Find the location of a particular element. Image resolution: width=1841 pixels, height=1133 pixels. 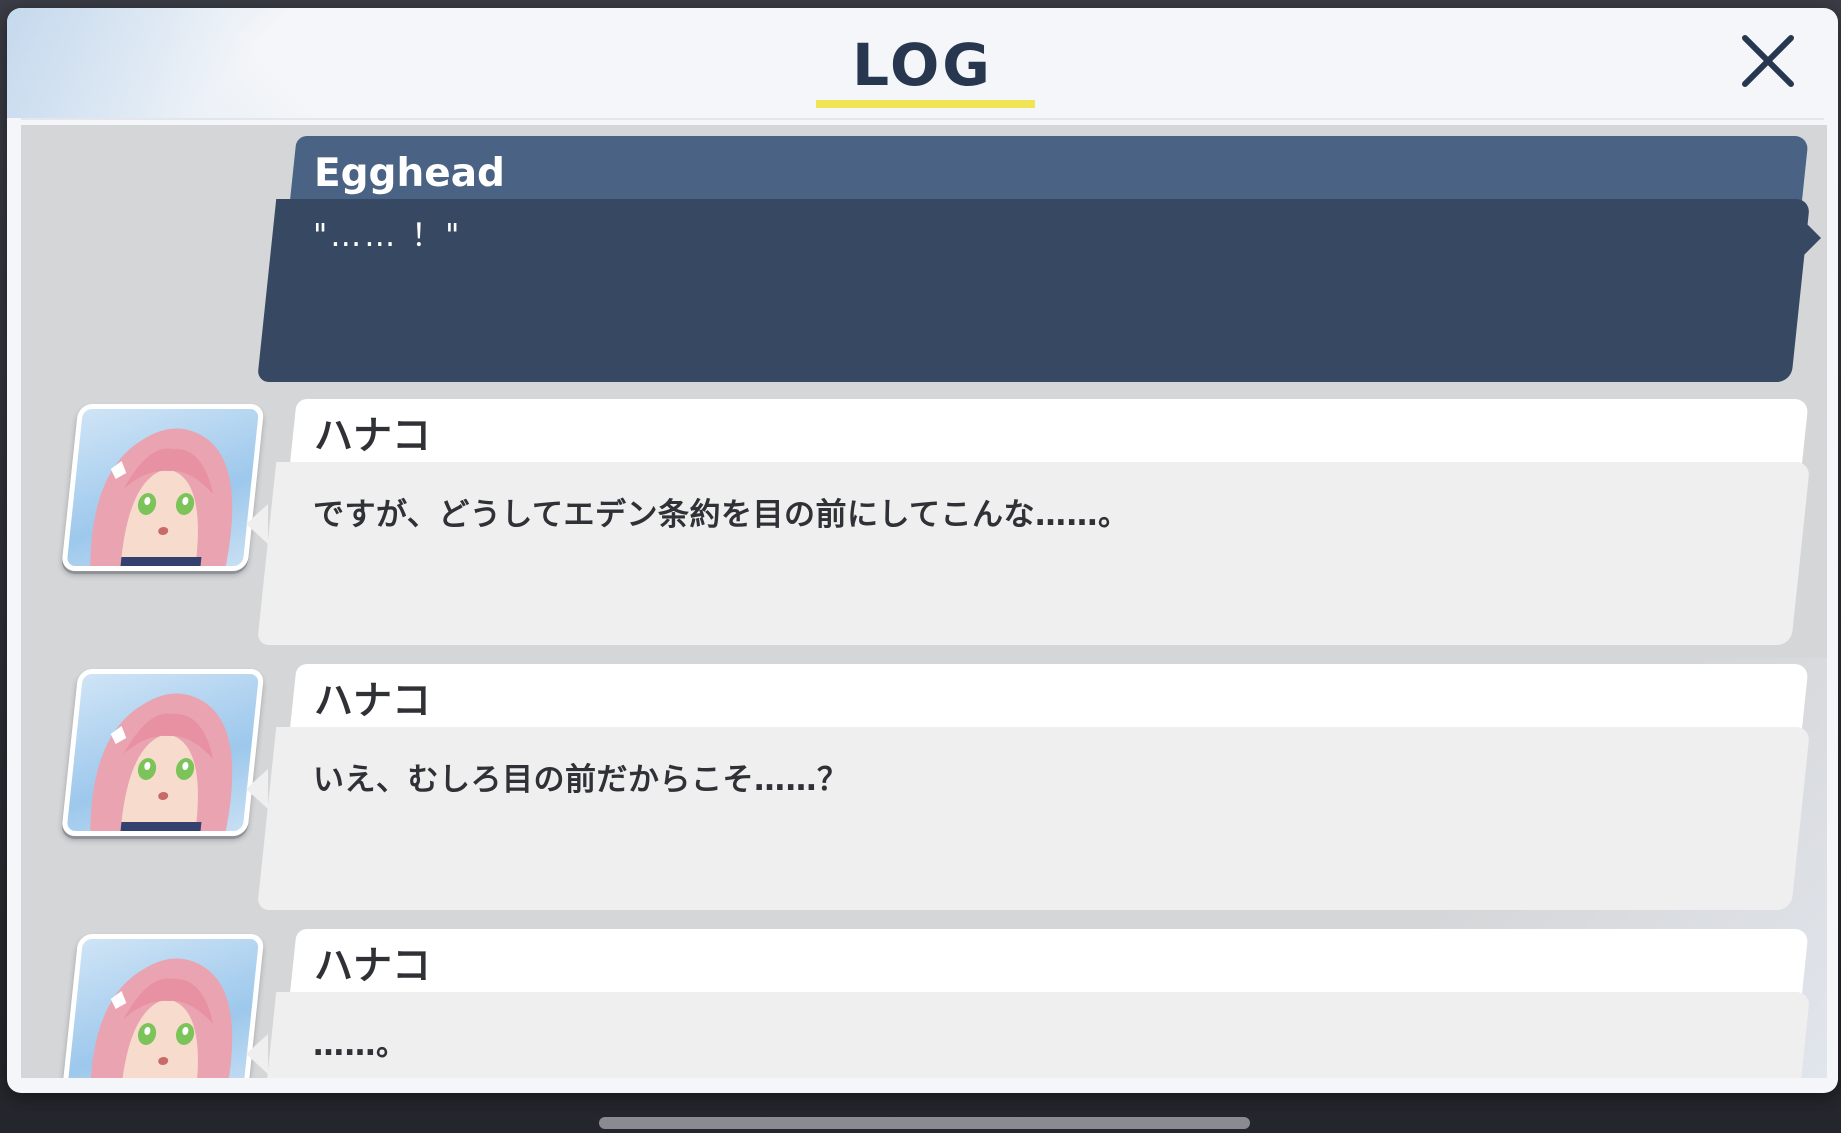

close-button is located at coordinates (1768, 61).